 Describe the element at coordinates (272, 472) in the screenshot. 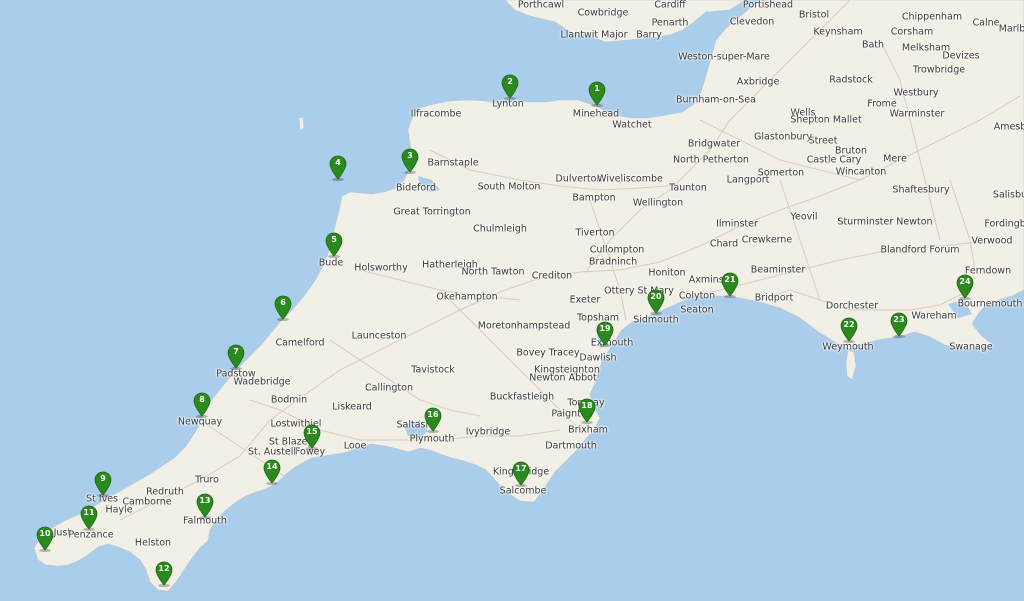

I see `map-pin-marker: 14` at that location.